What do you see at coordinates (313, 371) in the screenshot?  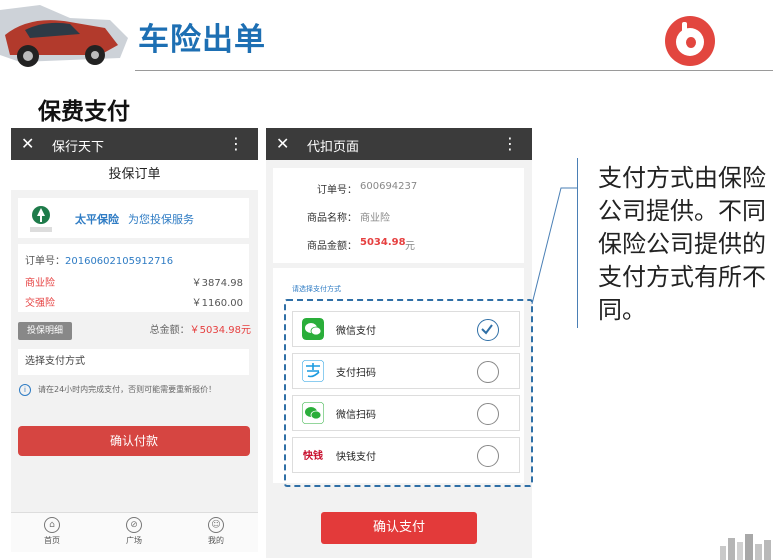 I see `alipay-icon` at bounding box center [313, 371].